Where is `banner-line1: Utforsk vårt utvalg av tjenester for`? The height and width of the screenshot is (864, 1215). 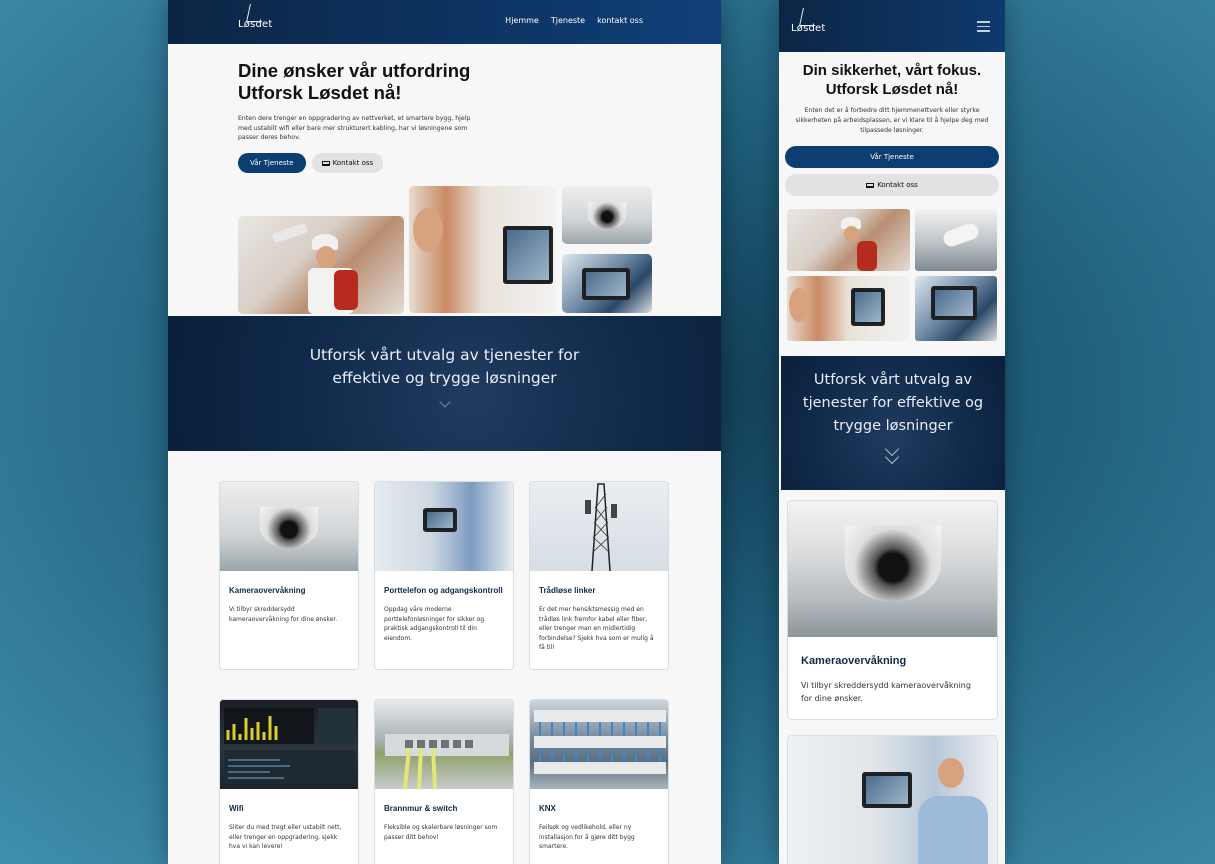
banner-line1: Utforsk vårt utvalg av tjenester for is located at coordinates (444, 355).